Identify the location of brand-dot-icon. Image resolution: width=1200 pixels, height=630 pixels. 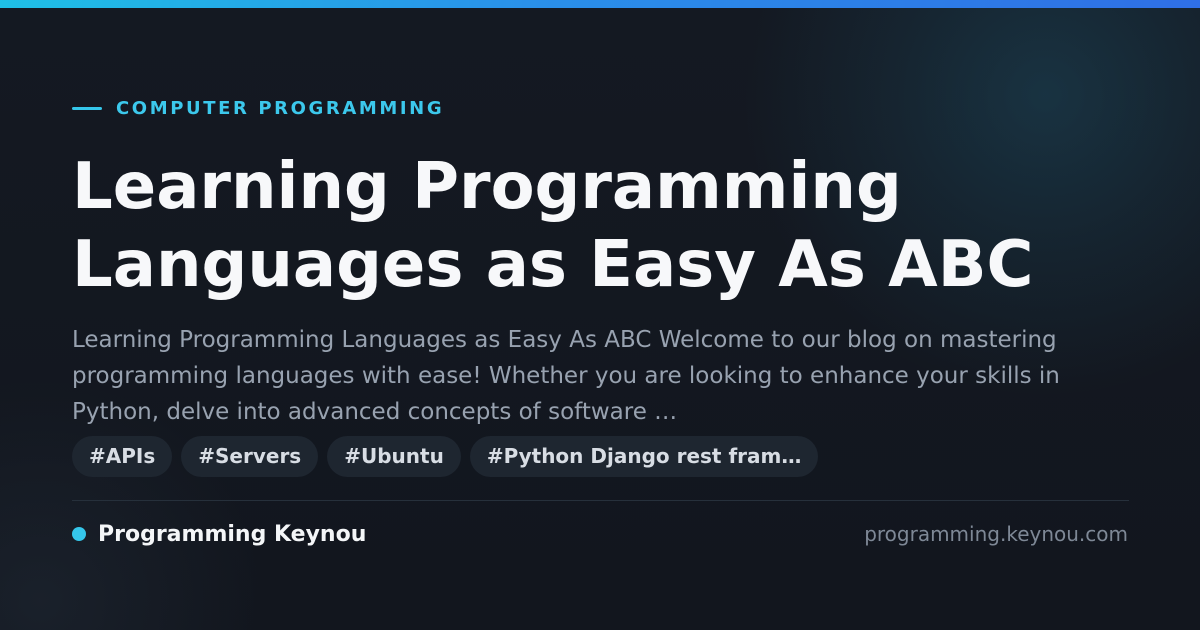
(79, 534).